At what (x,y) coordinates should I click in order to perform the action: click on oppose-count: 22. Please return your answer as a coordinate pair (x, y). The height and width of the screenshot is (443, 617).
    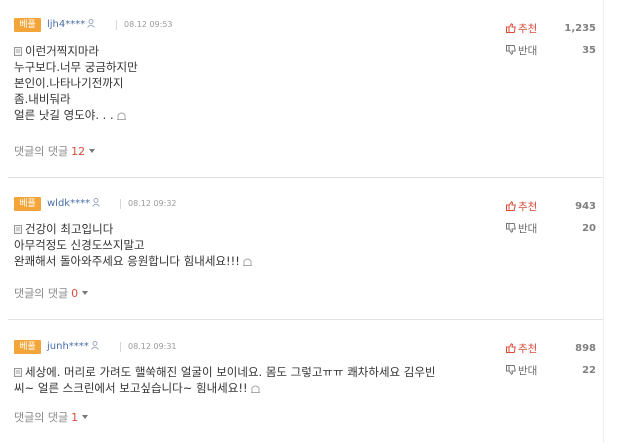
    Looking at the image, I should click on (589, 370).